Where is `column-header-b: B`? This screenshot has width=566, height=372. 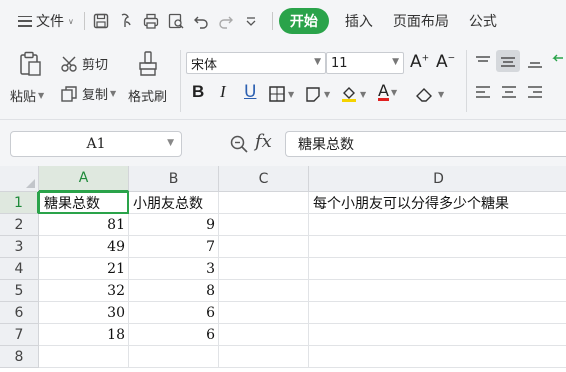 column-header-b: B is located at coordinates (174, 179).